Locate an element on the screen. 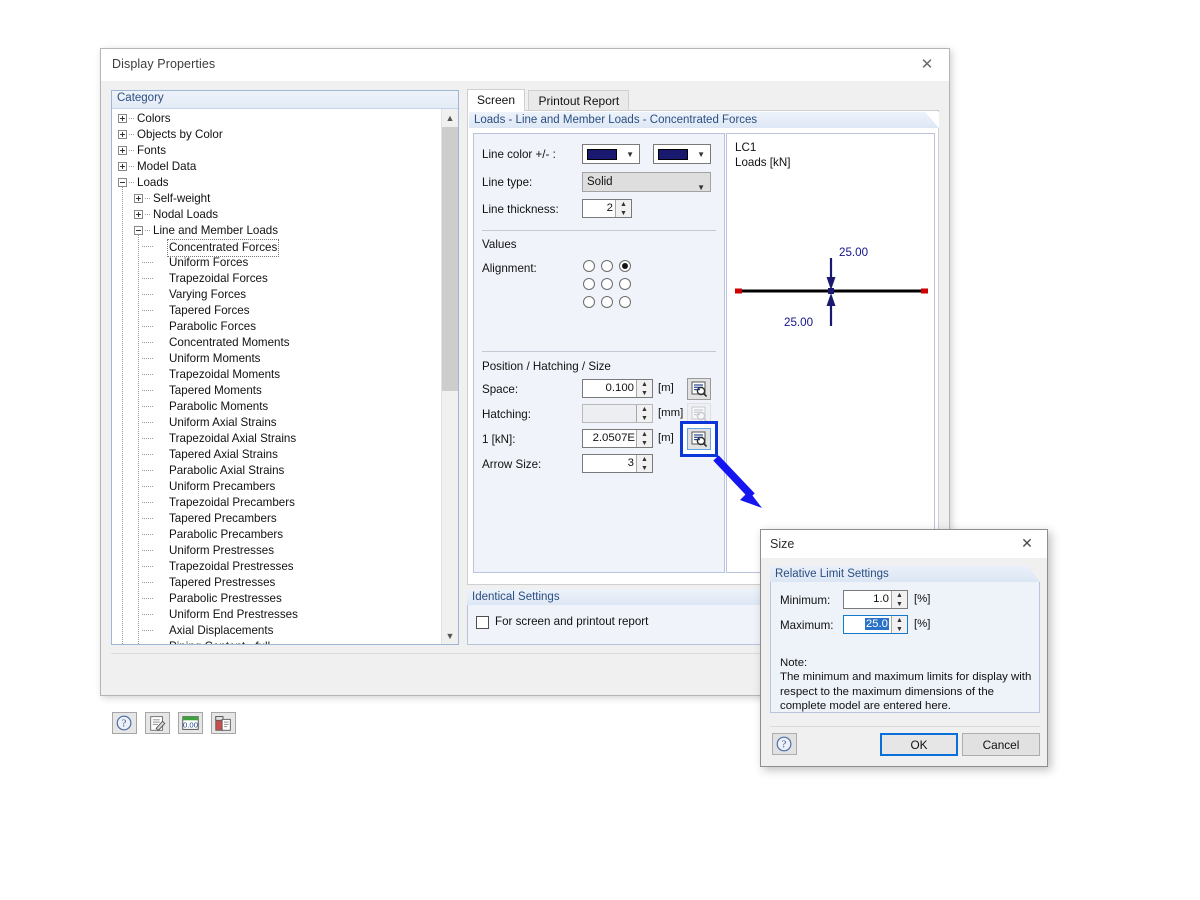  scale-detail-button is located at coordinates (699, 439).